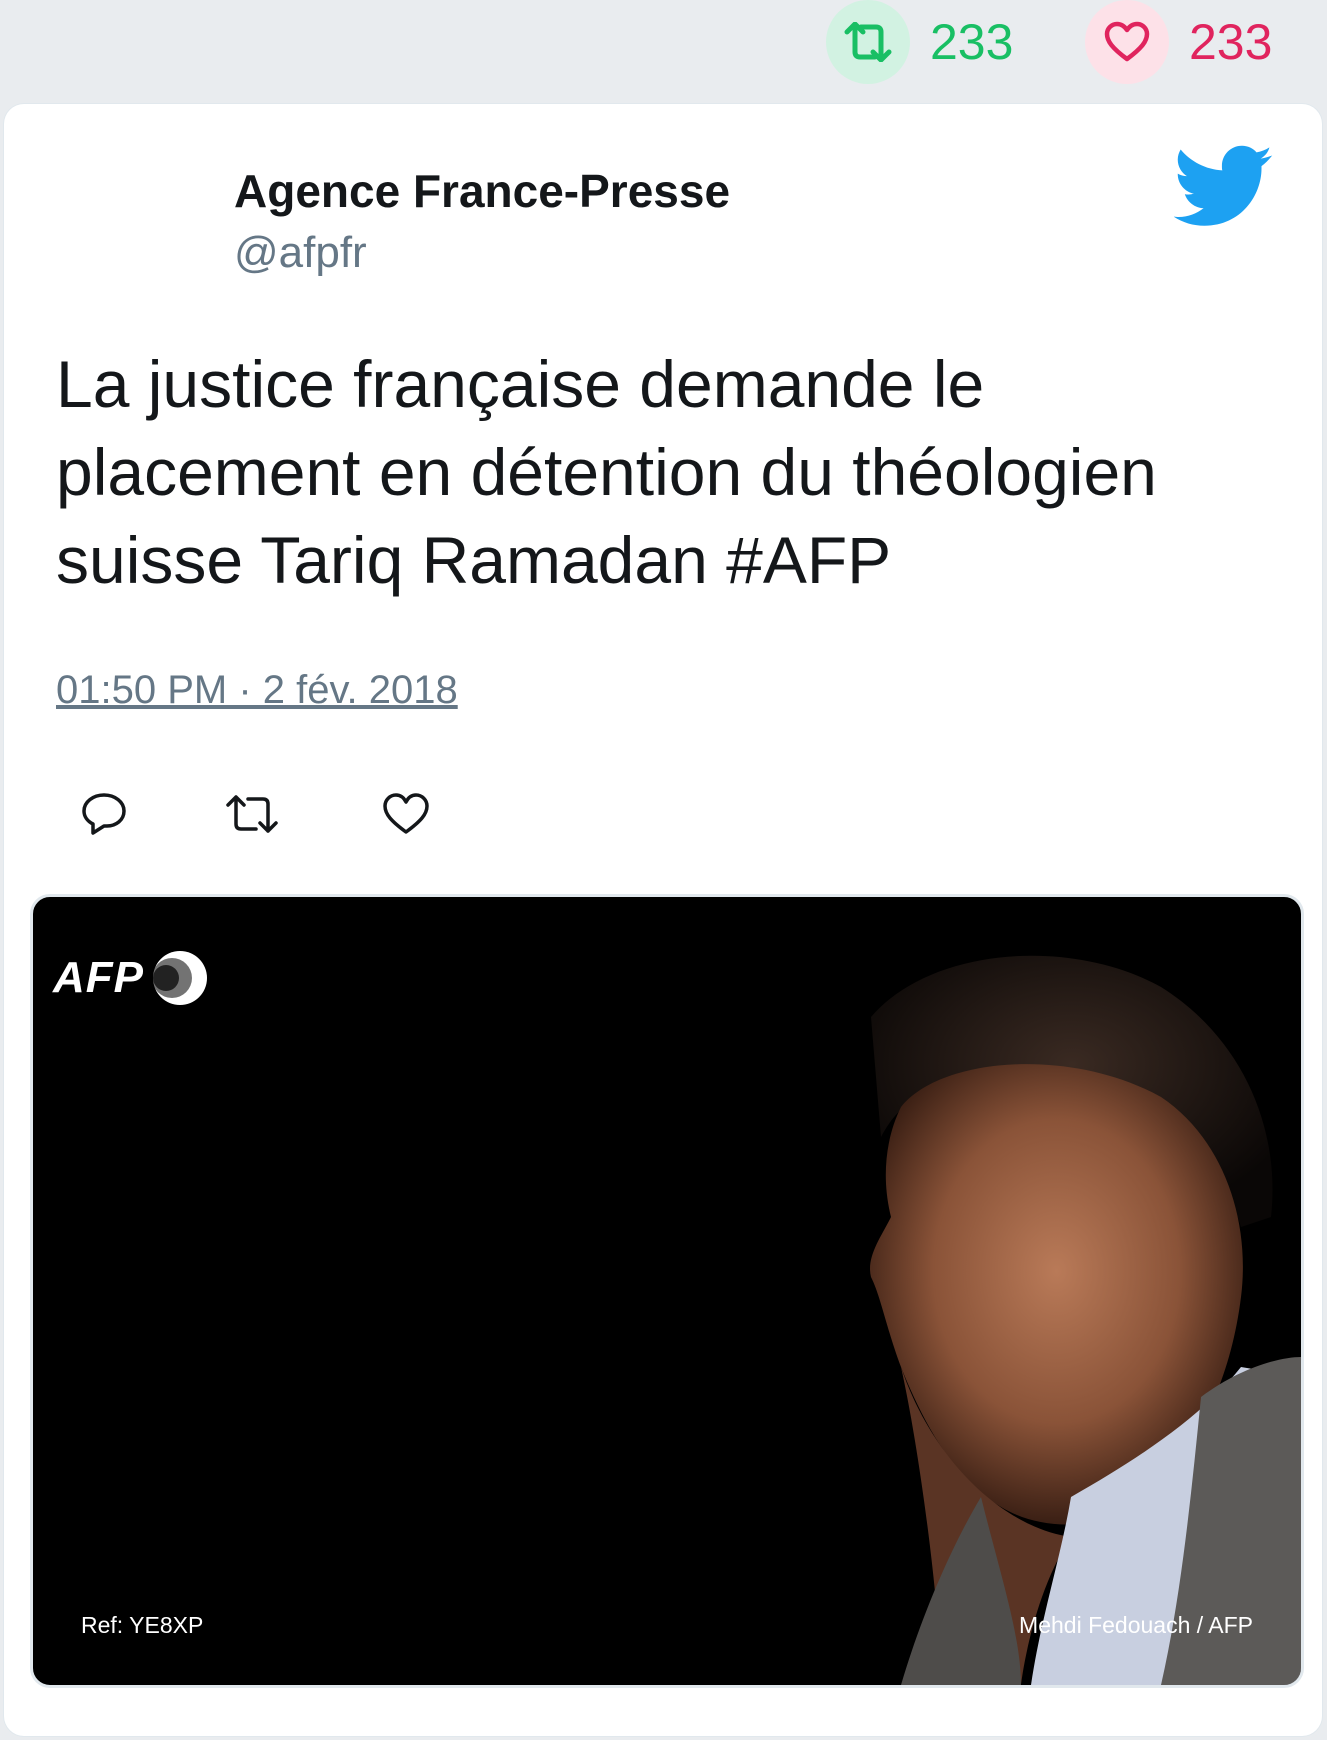 The width and height of the screenshot is (1327, 1740). What do you see at coordinates (663, 50) in the screenshot?
I see `stats-bar: 233 233` at bounding box center [663, 50].